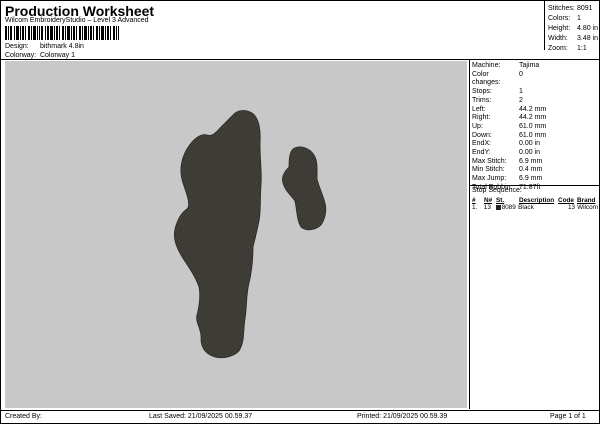 This screenshot has height=424, width=600. I want to click on col-description: Description, so click(537, 200).